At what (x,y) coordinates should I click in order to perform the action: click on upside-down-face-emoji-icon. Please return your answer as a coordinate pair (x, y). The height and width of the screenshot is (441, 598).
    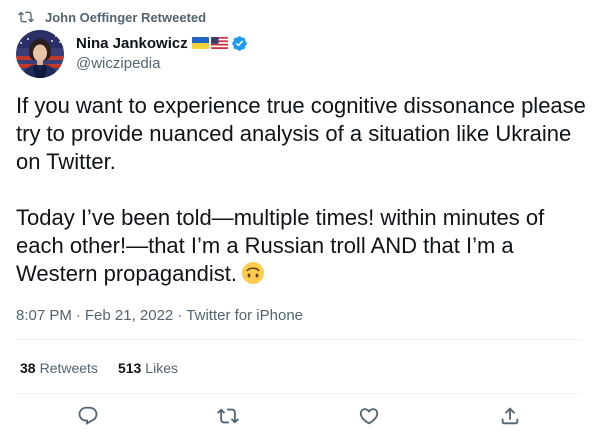
    Looking at the image, I should click on (253, 273).